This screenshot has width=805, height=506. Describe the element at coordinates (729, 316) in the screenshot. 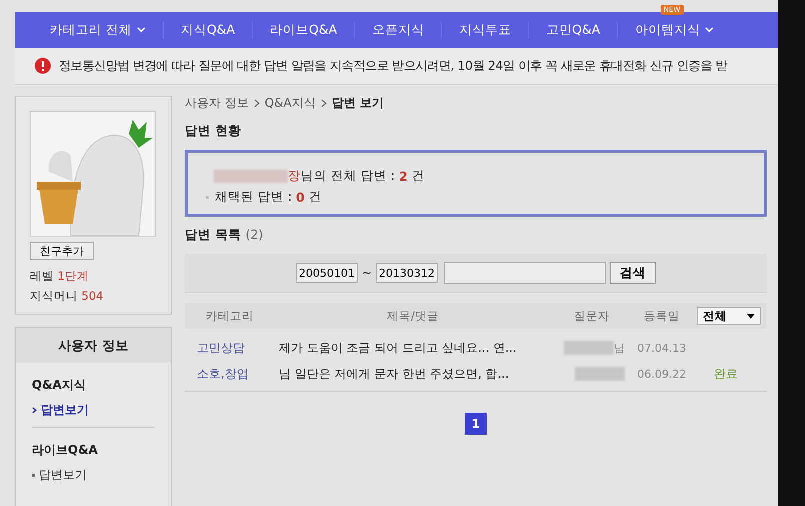

I see `filter-dropdown: 전체` at that location.